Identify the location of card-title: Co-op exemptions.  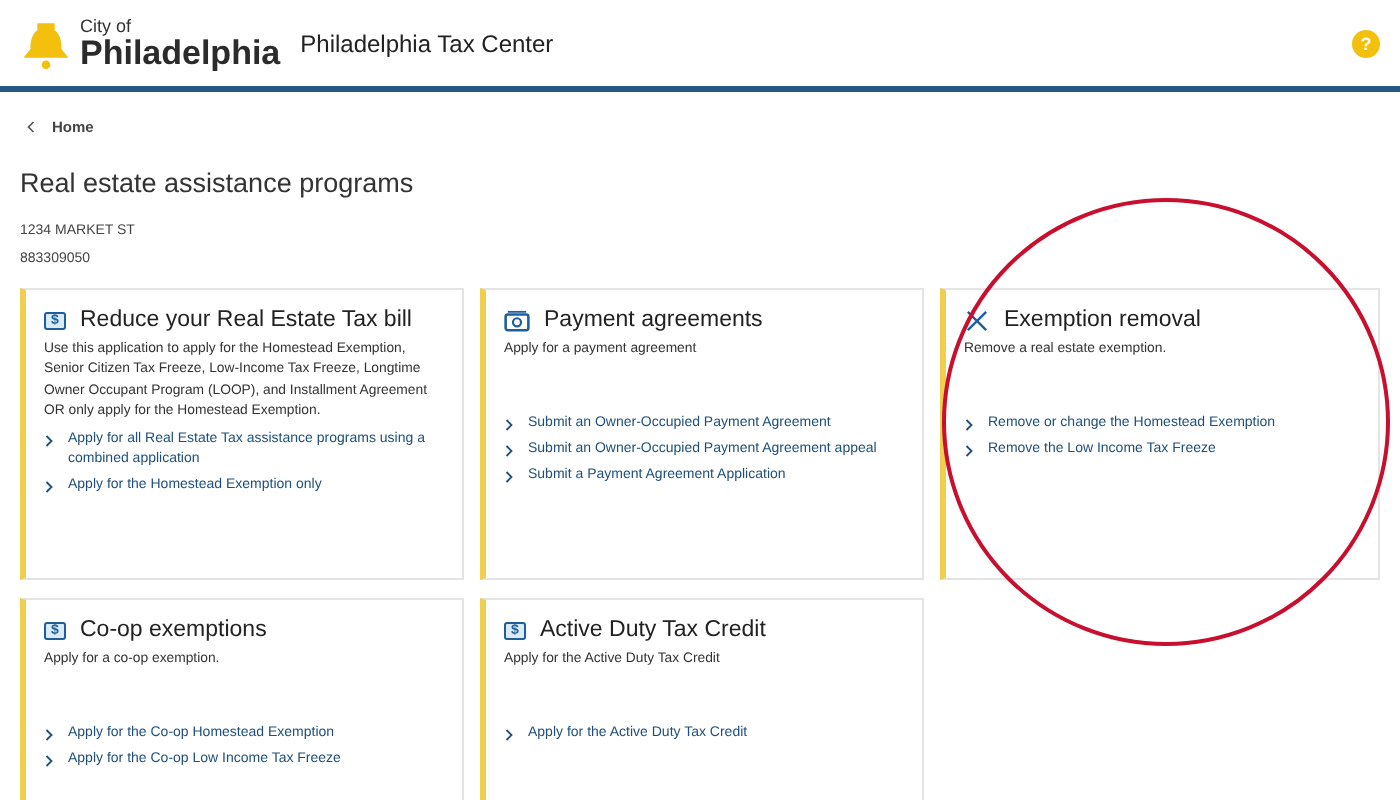
(173, 630).